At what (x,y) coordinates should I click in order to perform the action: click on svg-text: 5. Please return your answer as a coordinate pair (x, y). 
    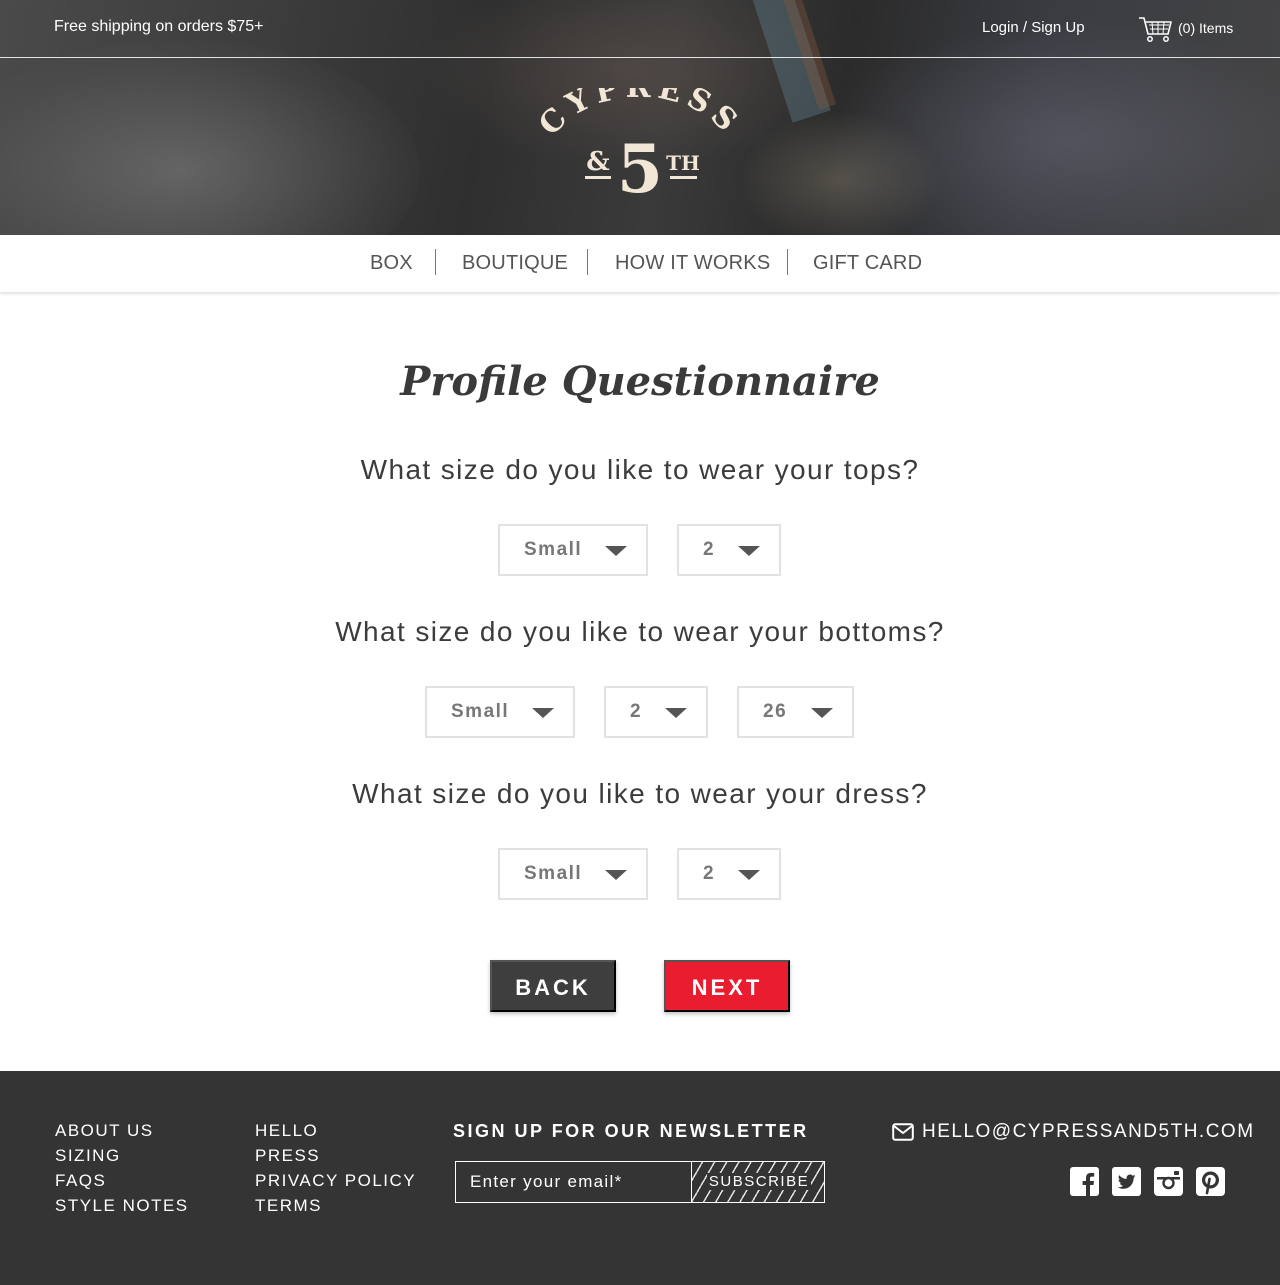
    Looking at the image, I should click on (640, 169).